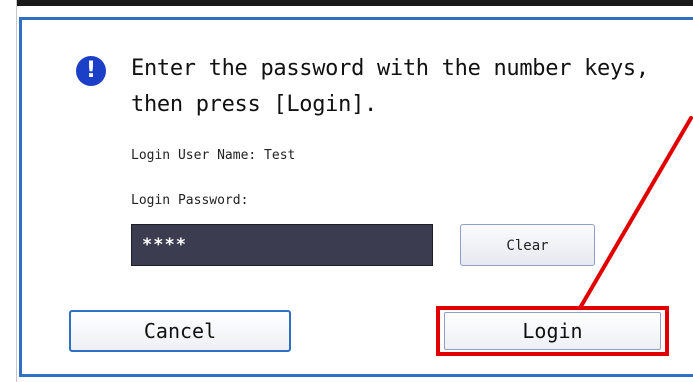  I want to click on login-user-name-label: Login User Name: Test, so click(213, 155).